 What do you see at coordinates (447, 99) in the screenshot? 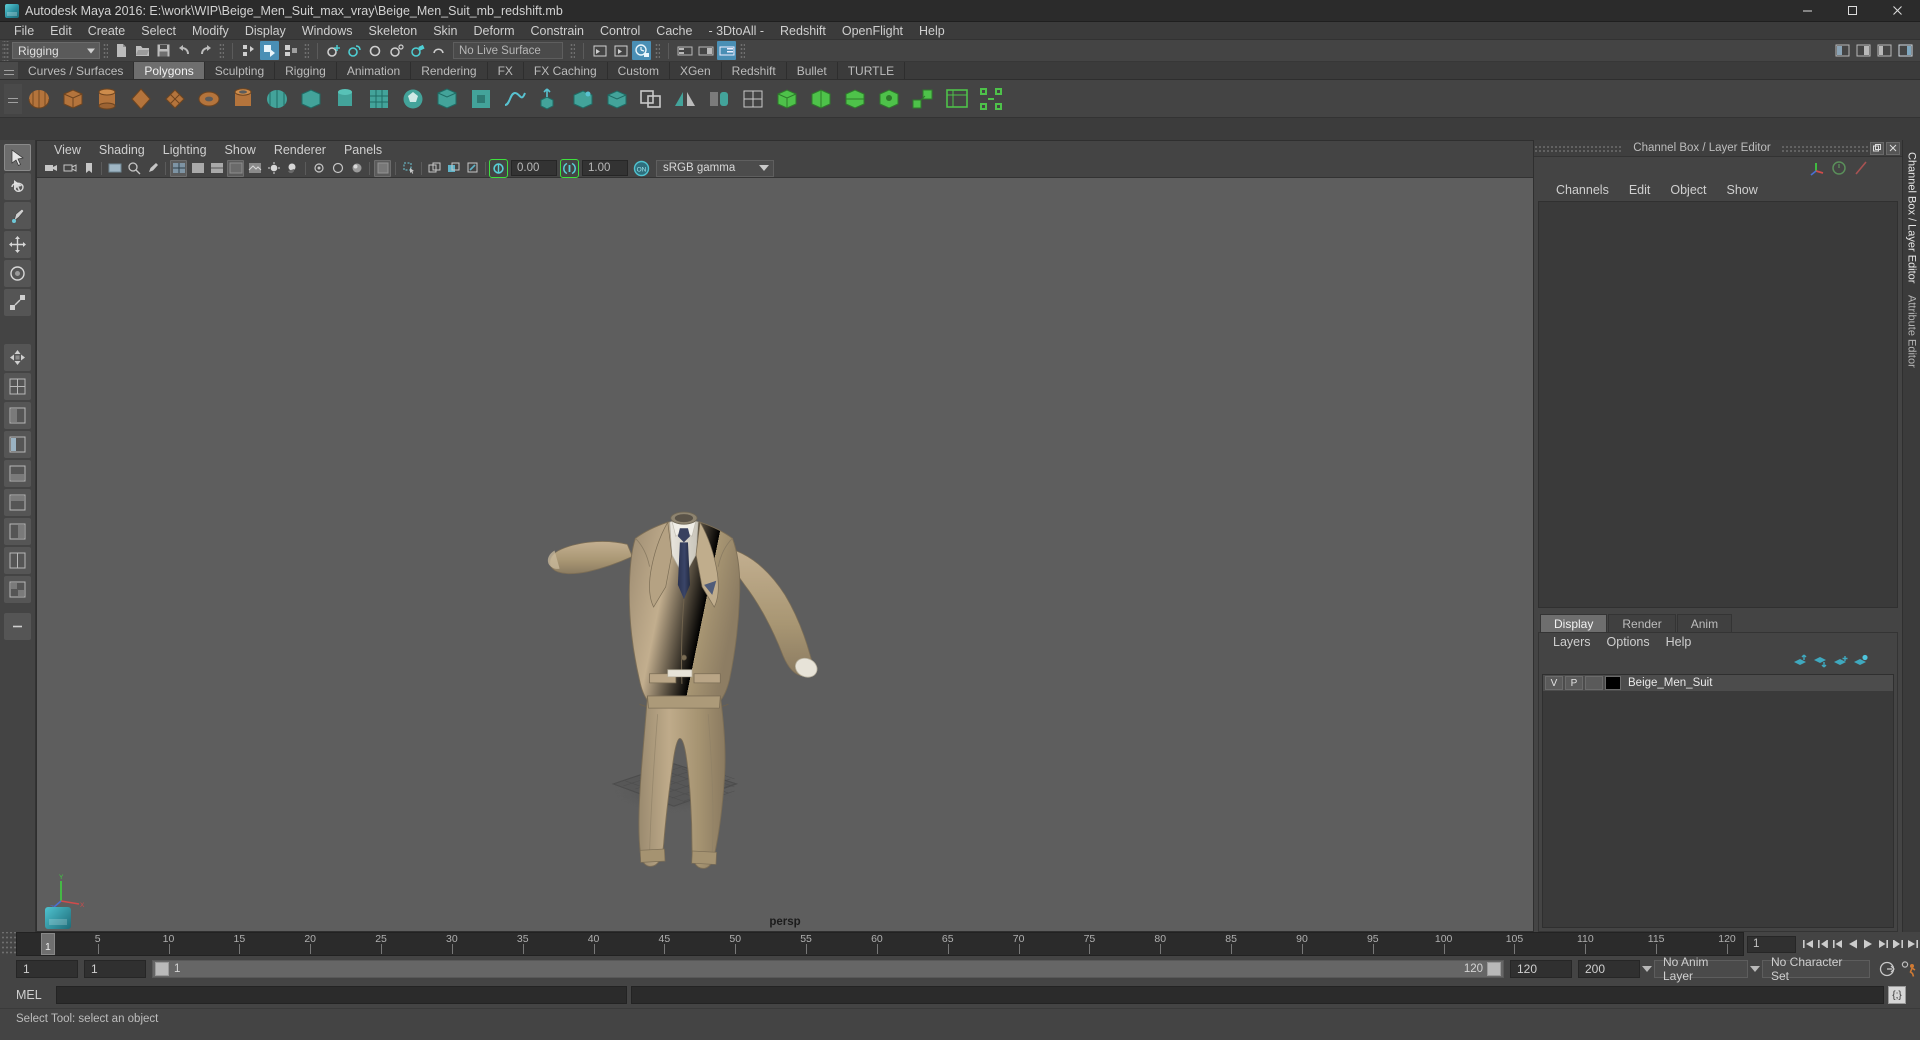
I see `poly-prism-icon` at bounding box center [447, 99].